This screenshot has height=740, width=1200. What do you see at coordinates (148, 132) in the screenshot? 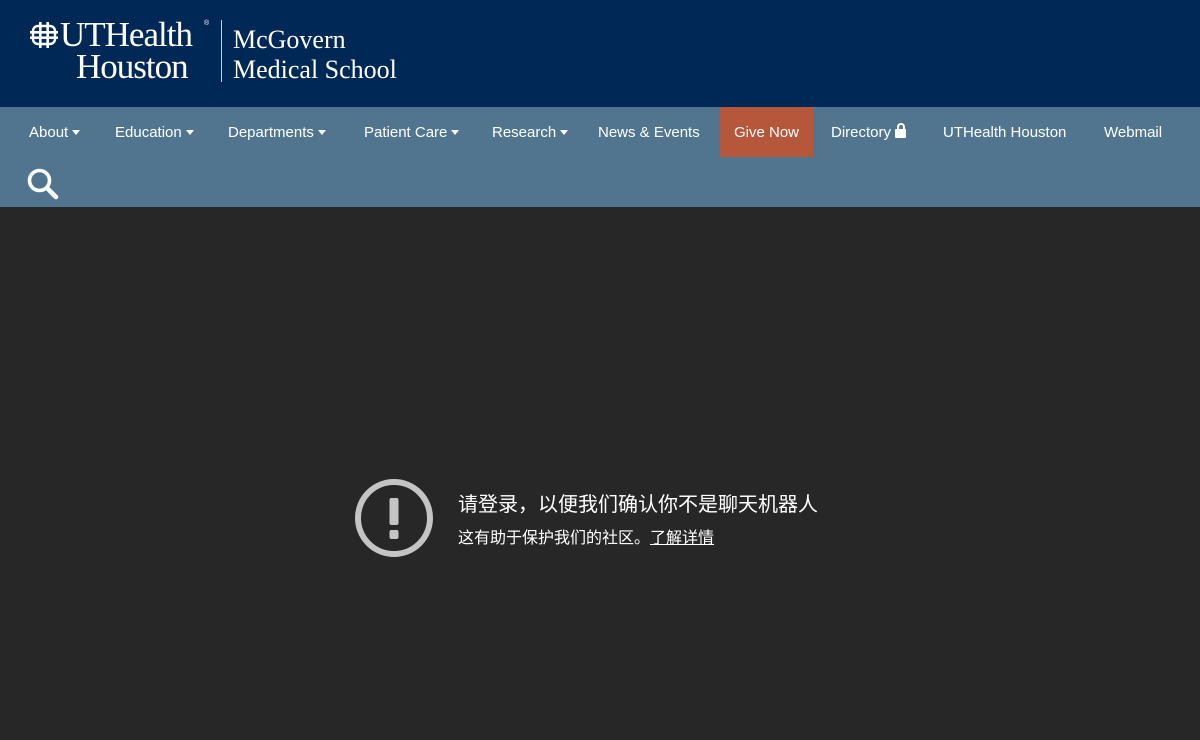
I see `nav-item-label: Education` at bounding box center [148, 132].